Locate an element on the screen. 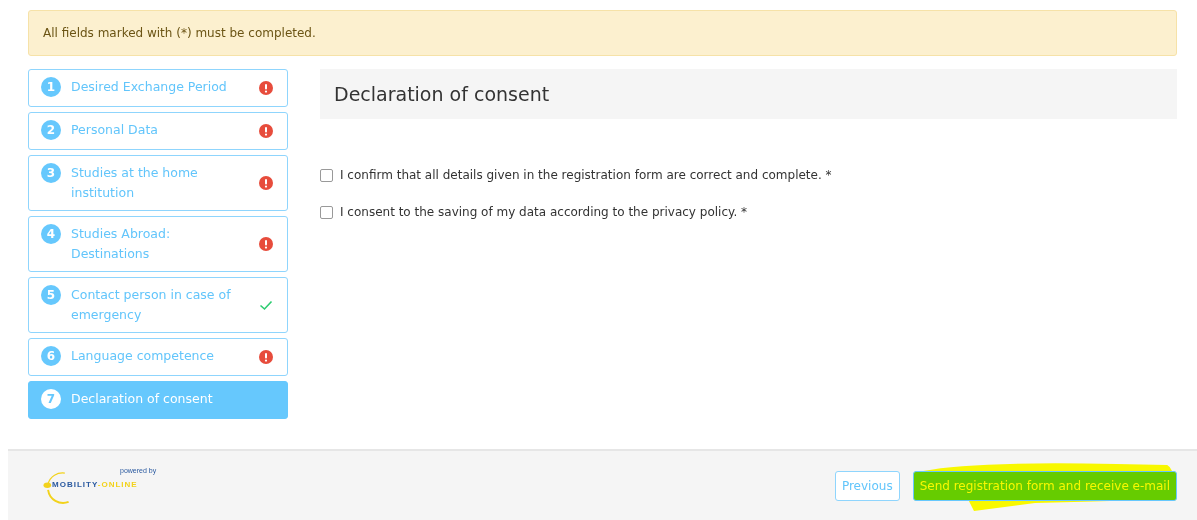  logo-text: MOBILITY is located at coordinates (75, 484).